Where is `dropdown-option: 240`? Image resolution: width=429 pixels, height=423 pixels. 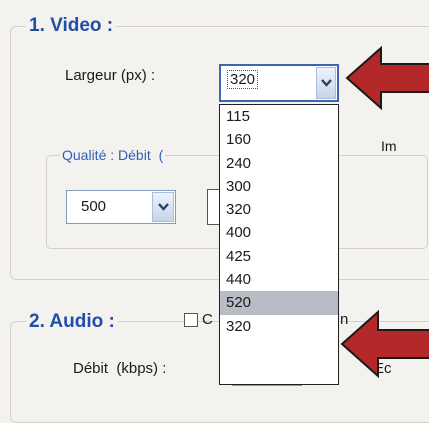
dropdown-option: 240 is located at coordinates (279, 163).